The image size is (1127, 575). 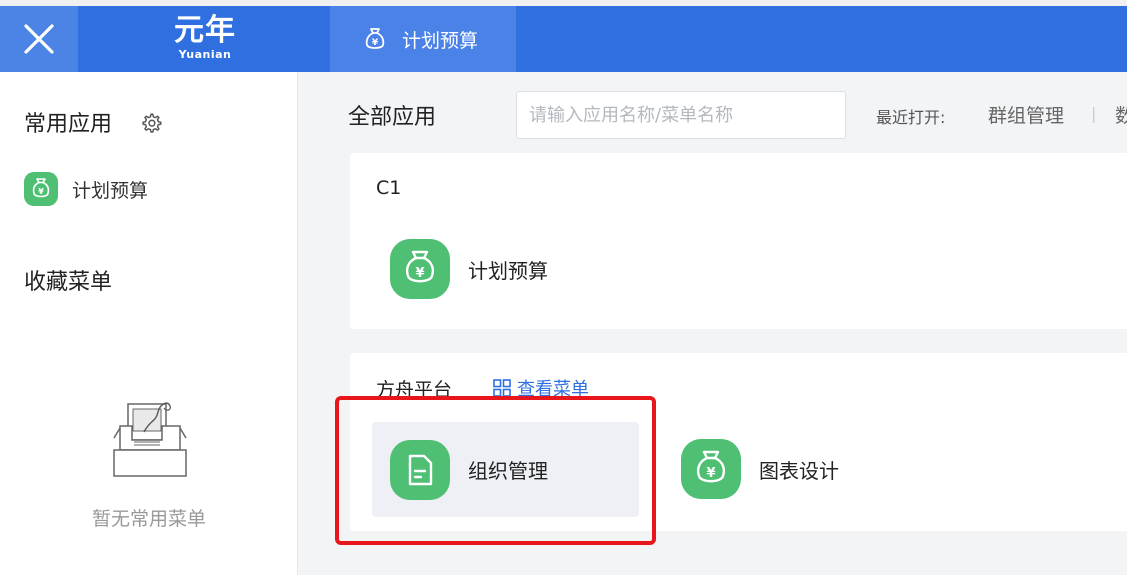 I want to click on top-bar: 元年 Yuanian ¥ 计划预算, so click(x=563, y=36).